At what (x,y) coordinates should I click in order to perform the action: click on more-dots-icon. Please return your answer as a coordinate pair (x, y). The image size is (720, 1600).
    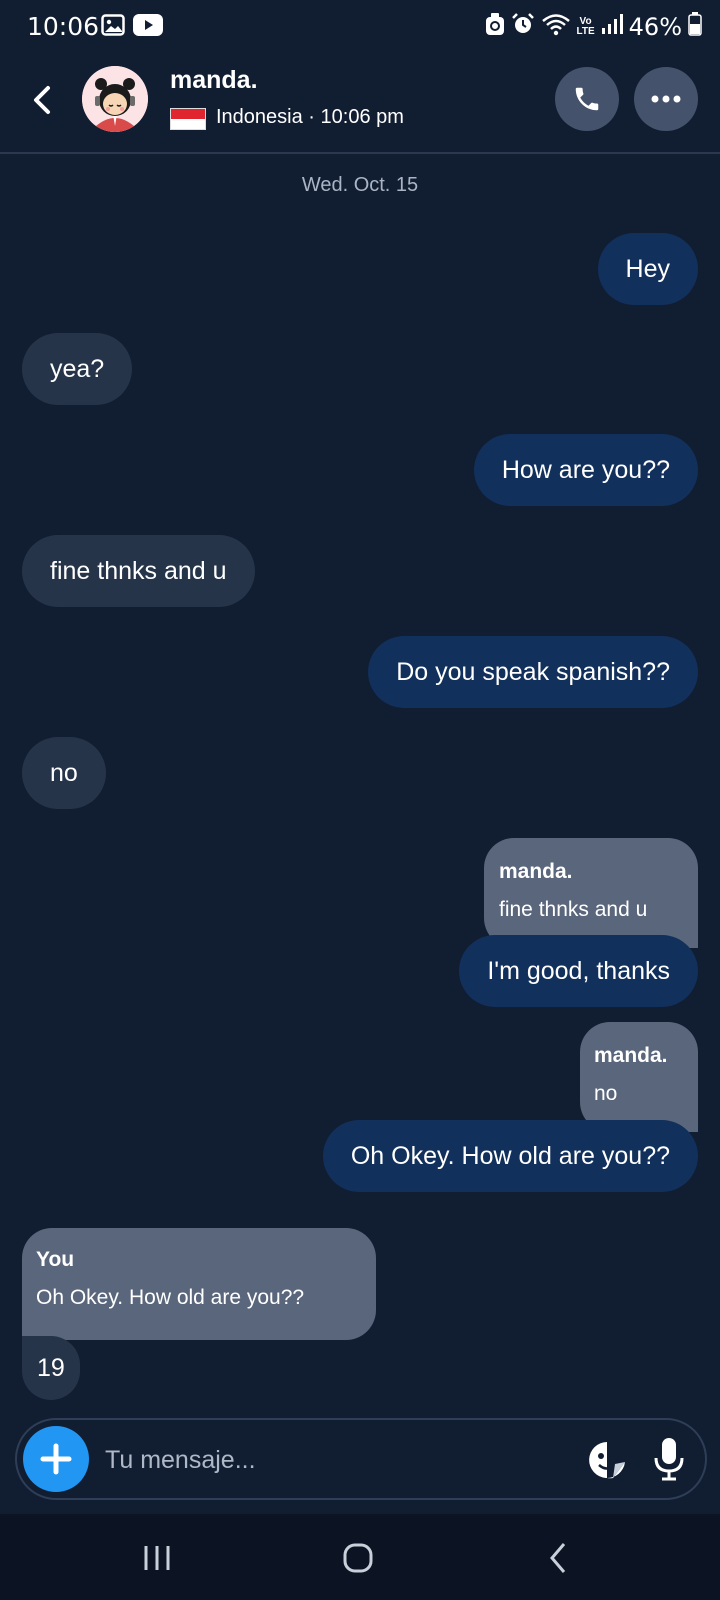
    Looking at the image, I should click on (666, 99).